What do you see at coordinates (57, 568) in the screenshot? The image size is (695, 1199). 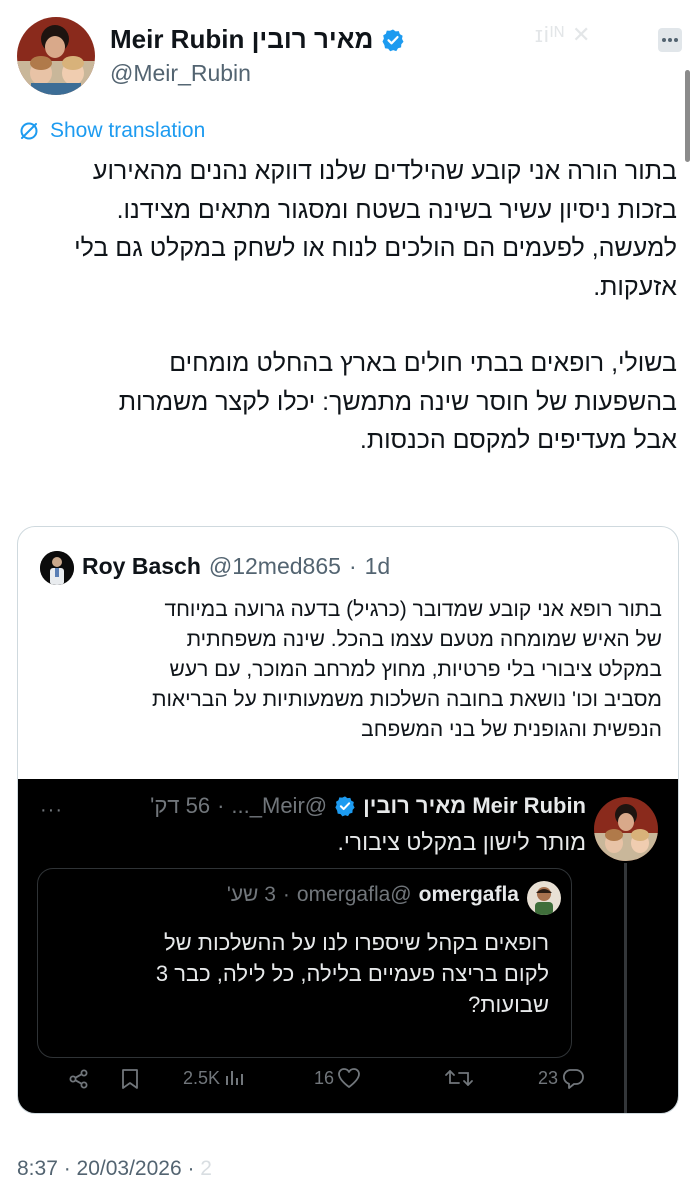 I see `quote-avatar` at bounding box center [57, 568].